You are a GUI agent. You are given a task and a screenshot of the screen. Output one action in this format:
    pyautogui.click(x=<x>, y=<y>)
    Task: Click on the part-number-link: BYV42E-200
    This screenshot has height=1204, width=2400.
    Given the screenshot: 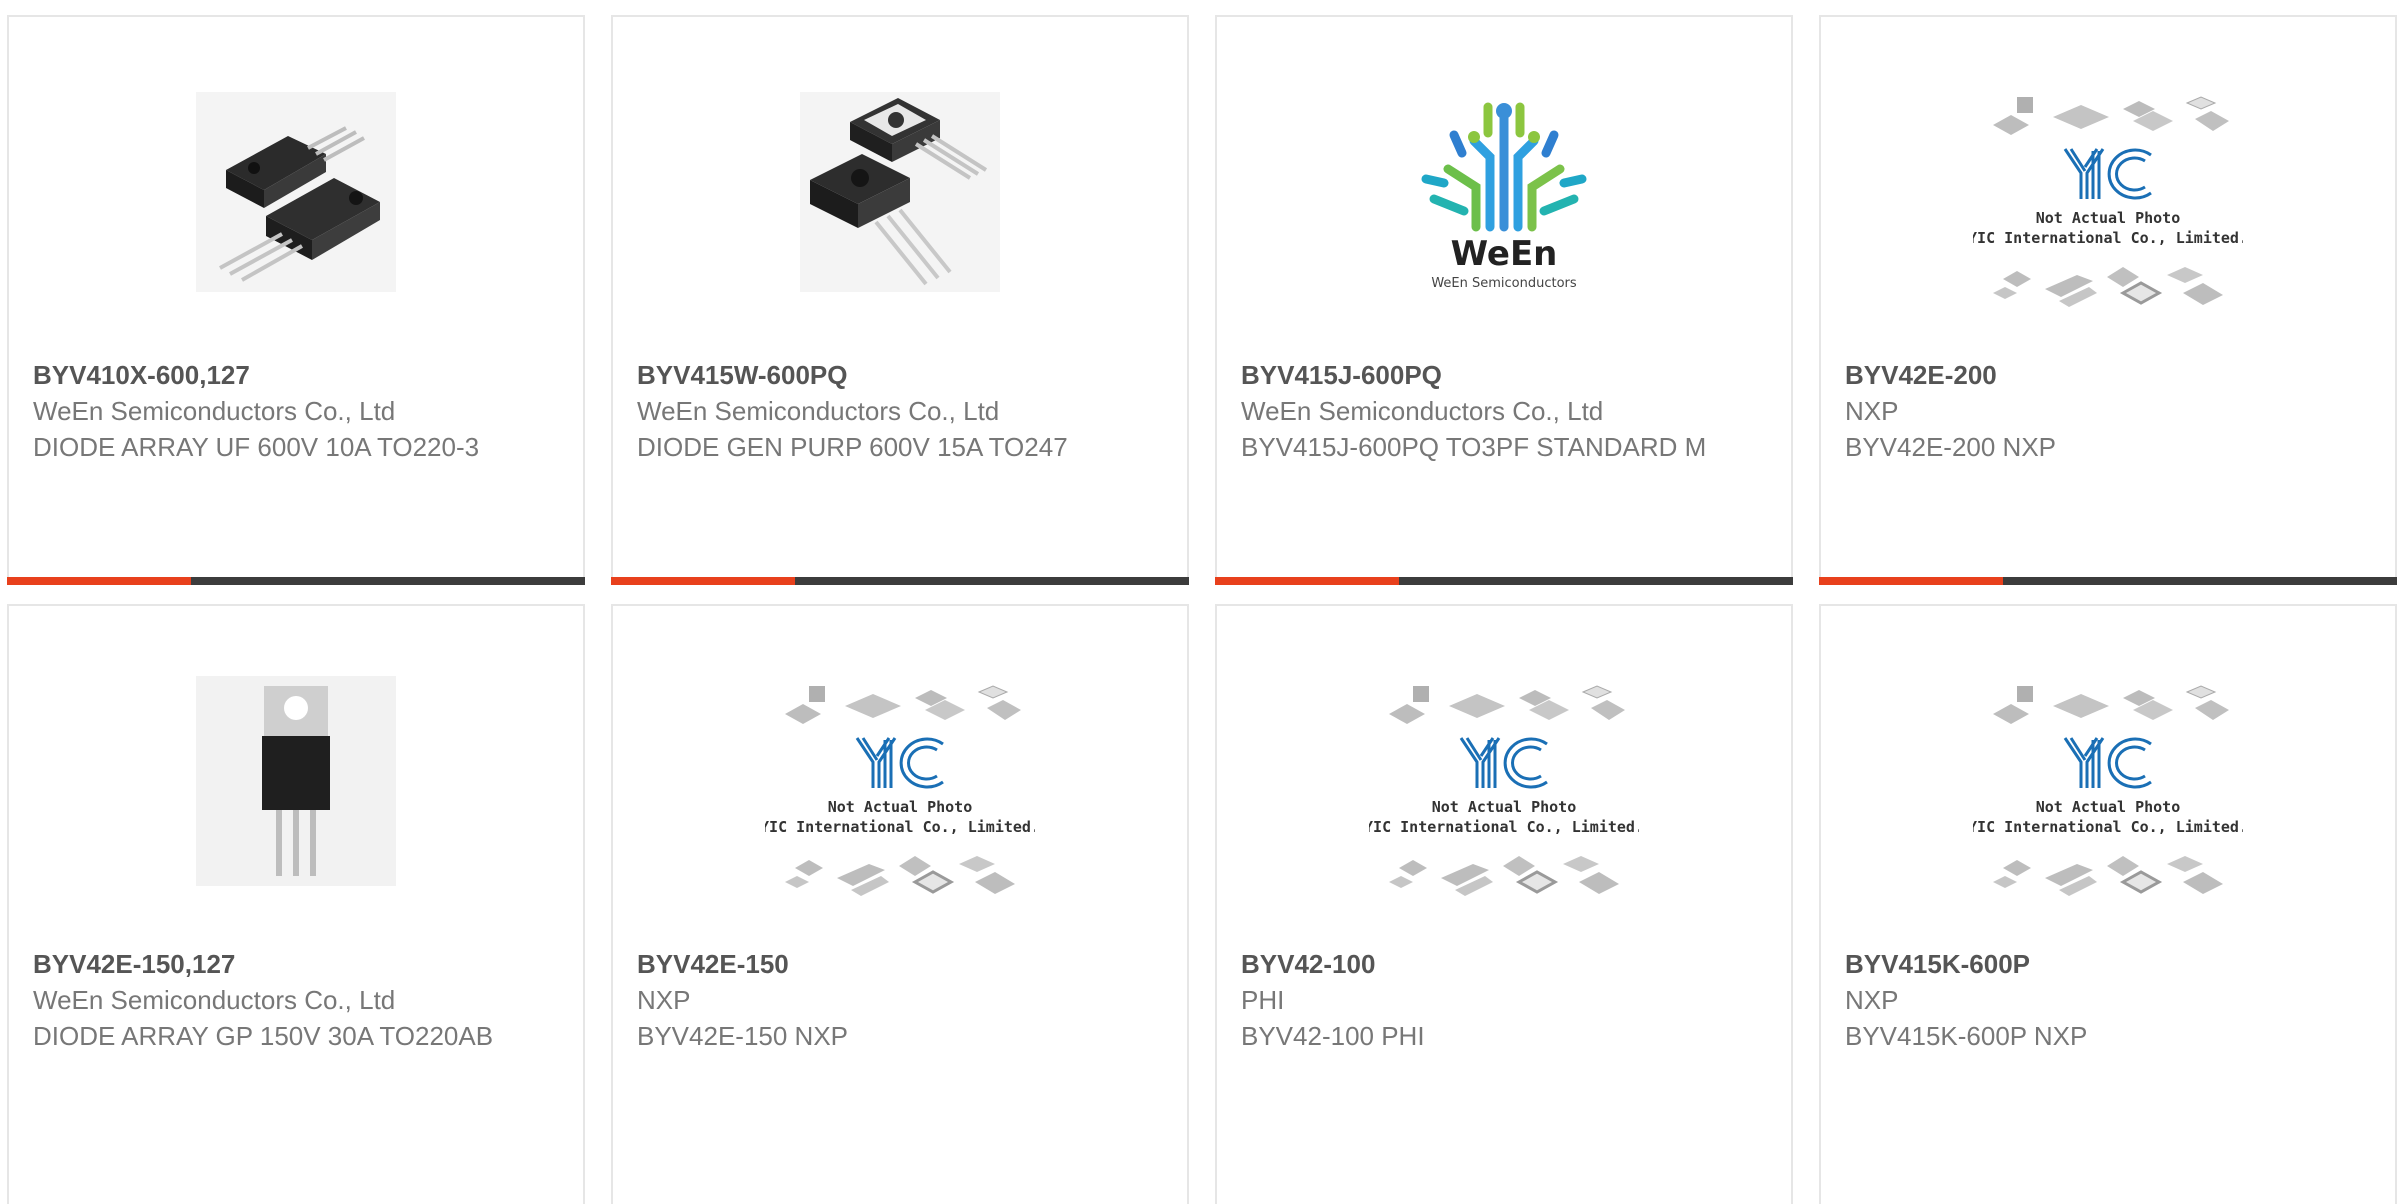 What is the action you would take?
    pyautogui.click(x=2110, y=375)
    